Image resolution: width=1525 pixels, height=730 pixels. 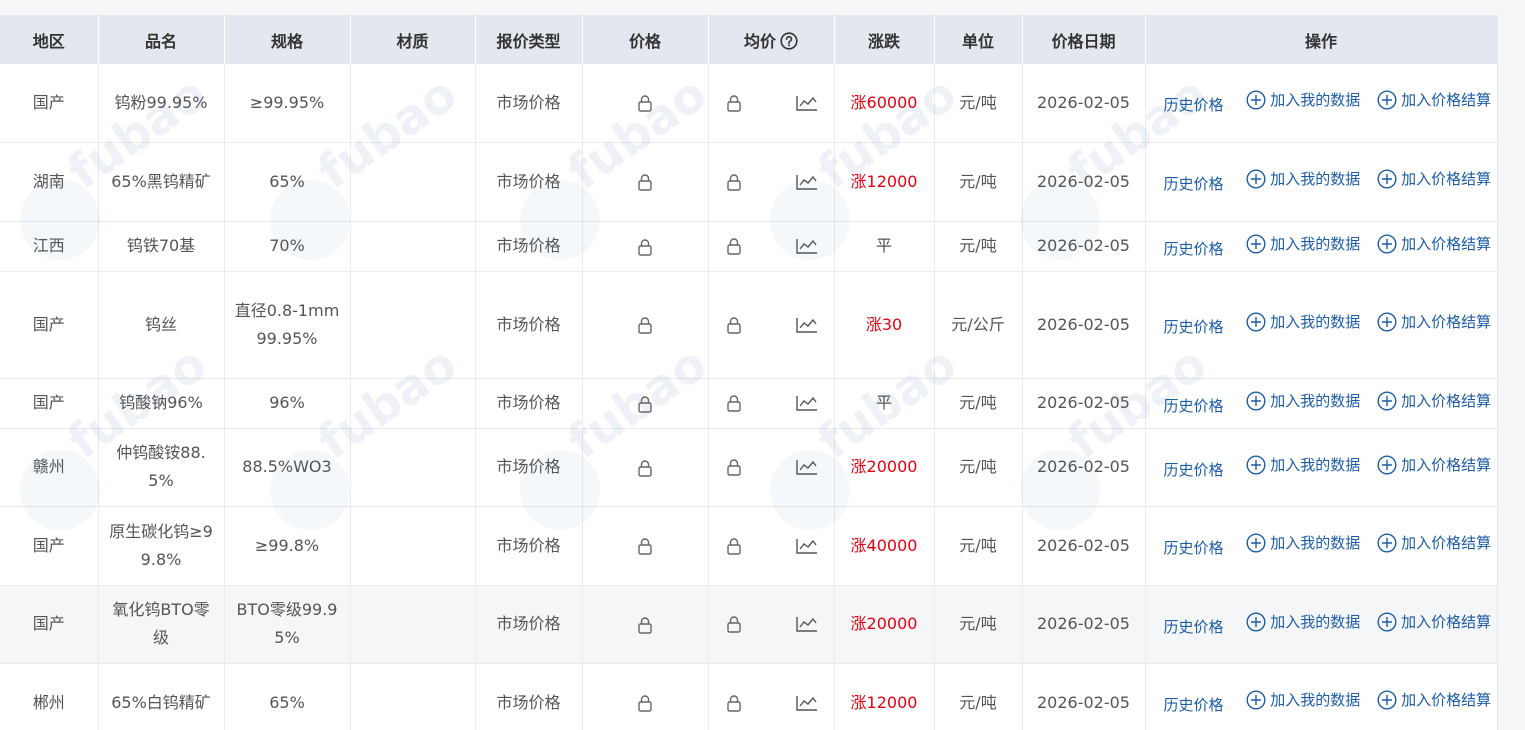 I want to click on cell-region: 湖南, so click(x=49, y=182).